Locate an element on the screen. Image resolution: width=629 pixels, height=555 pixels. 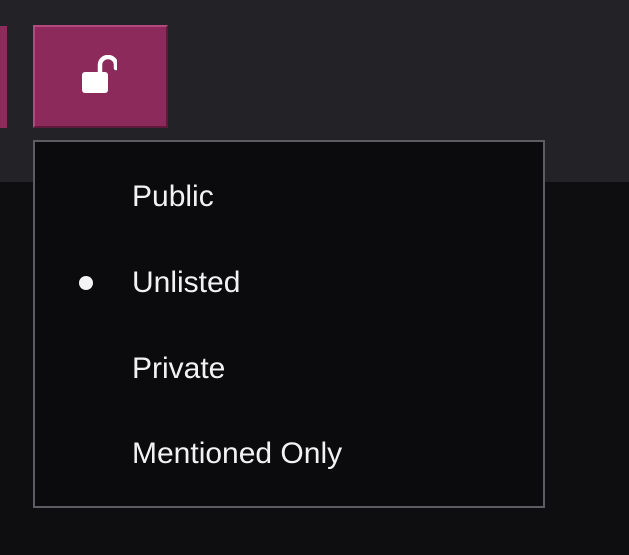
unlock-icon is located at coordinates (100, 74).